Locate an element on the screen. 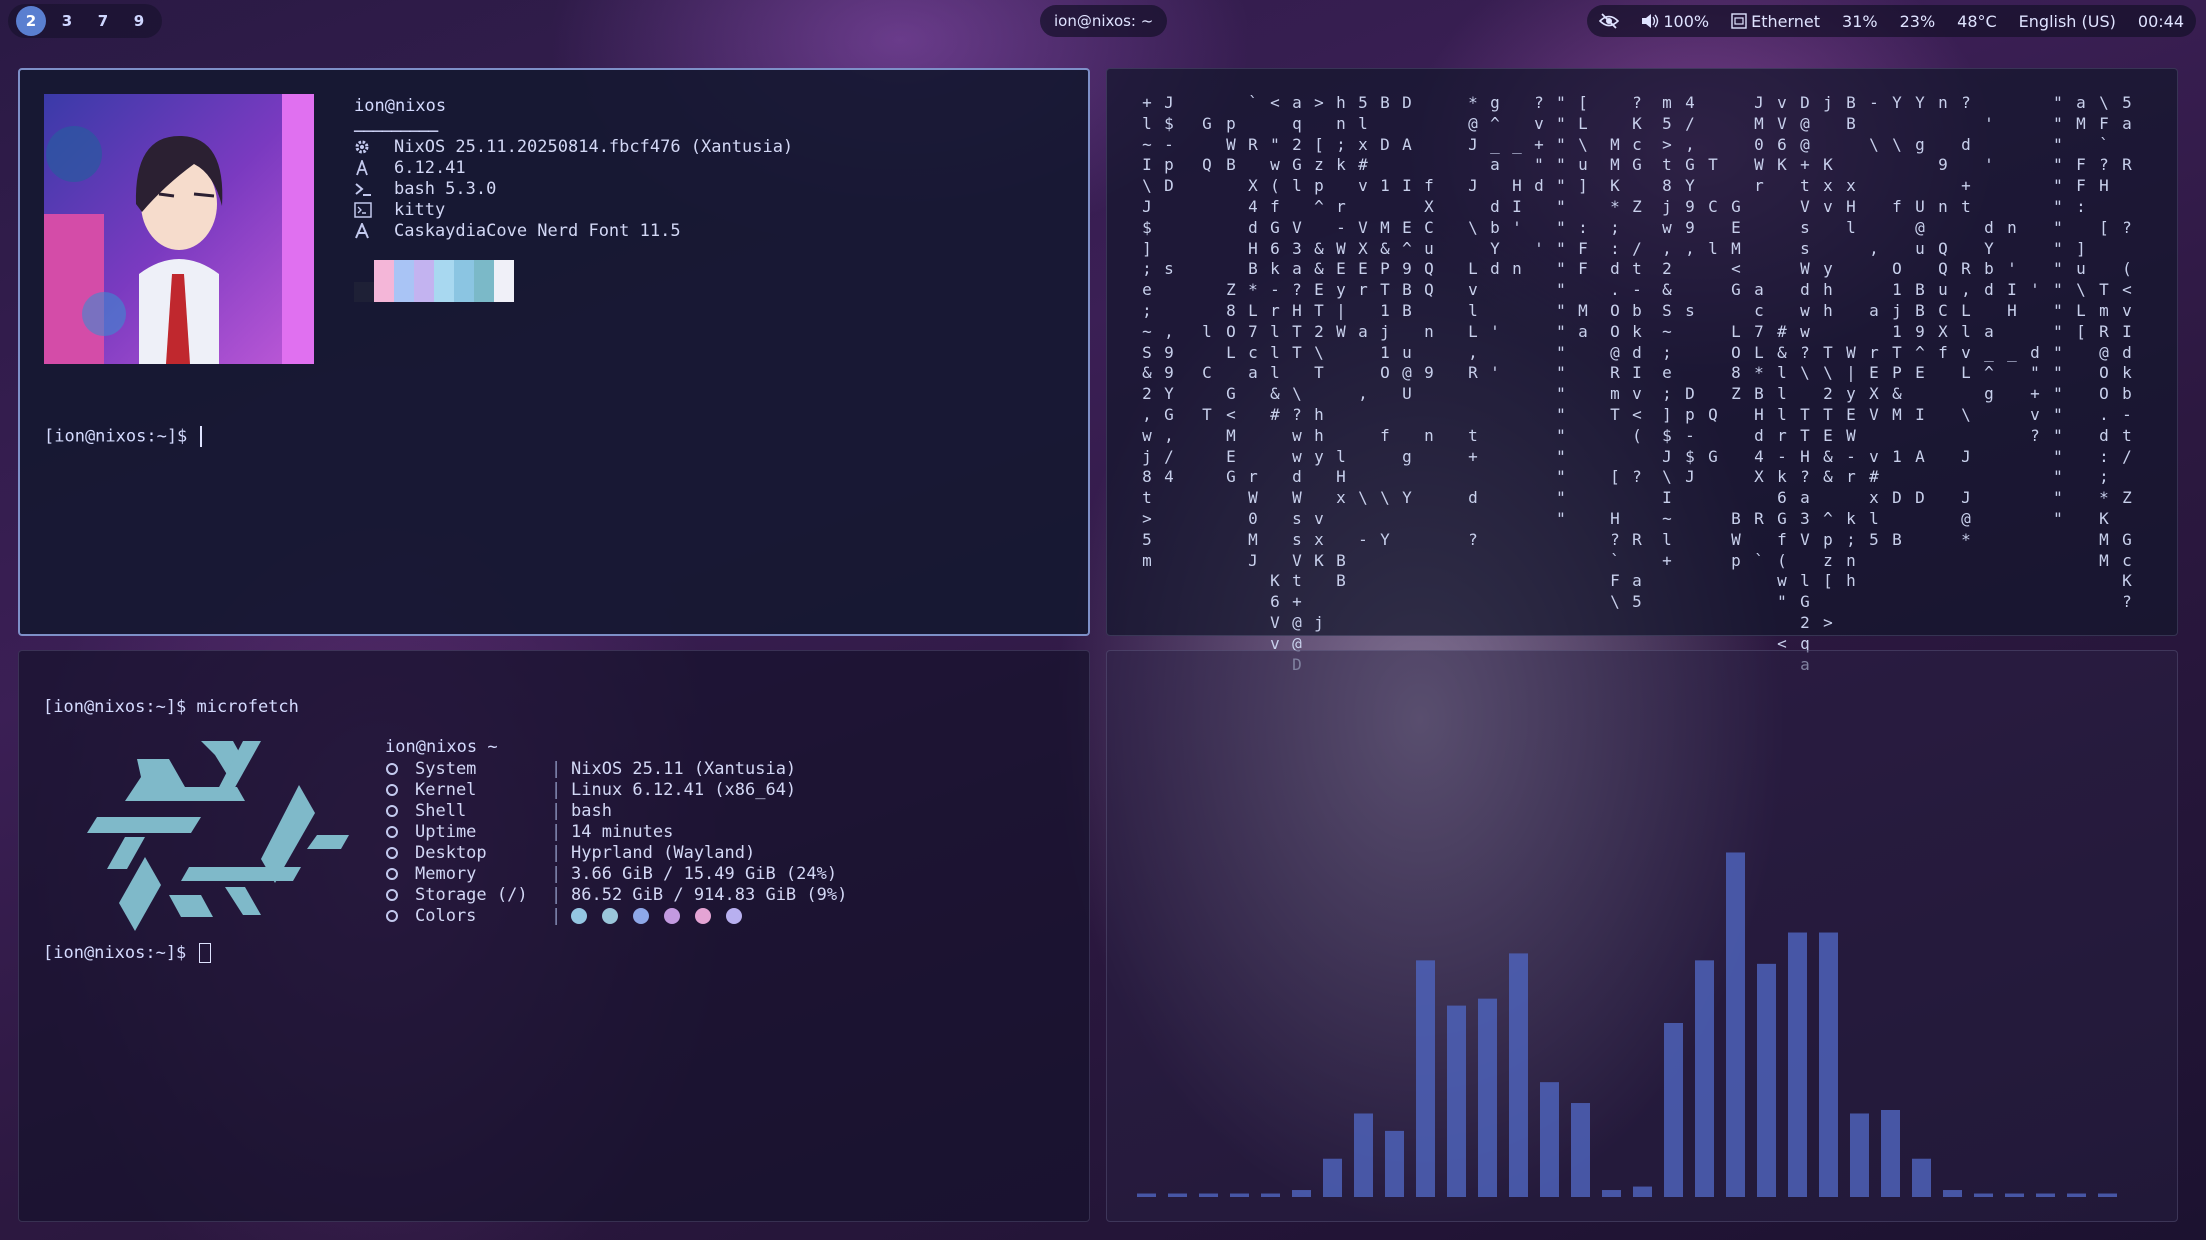  fastfetch-kernel-line: 6.12.41 is located at coordinates (410, 168).